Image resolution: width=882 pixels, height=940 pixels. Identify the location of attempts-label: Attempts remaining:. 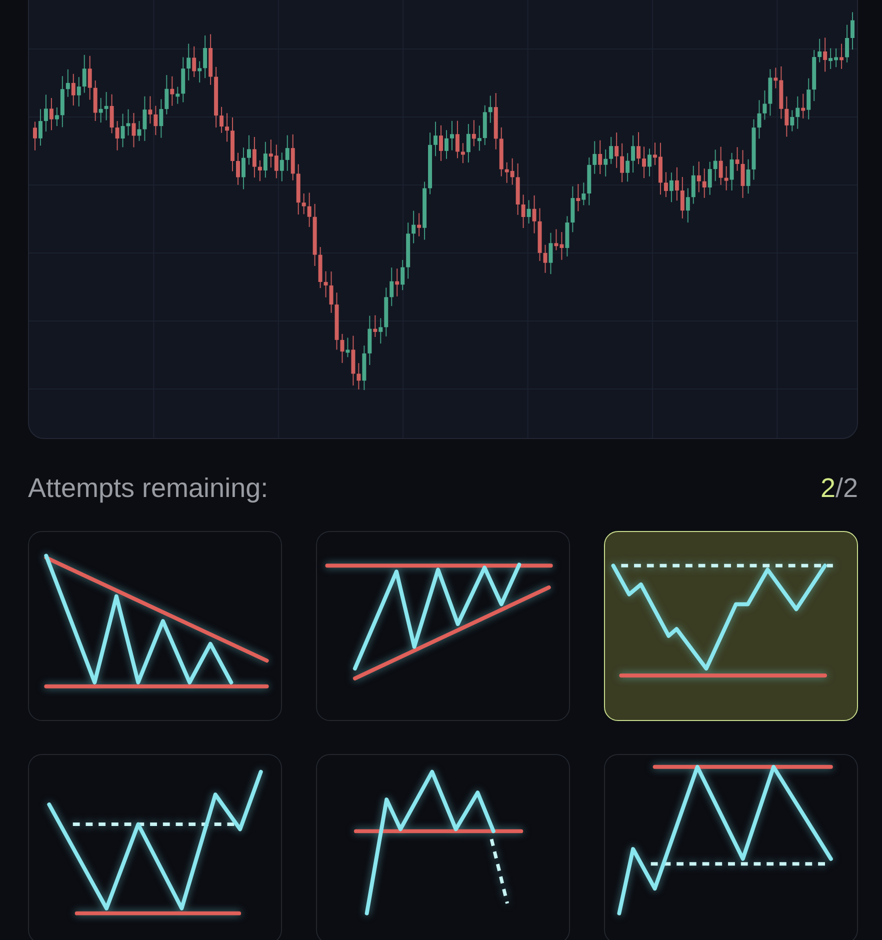
(148, 488).